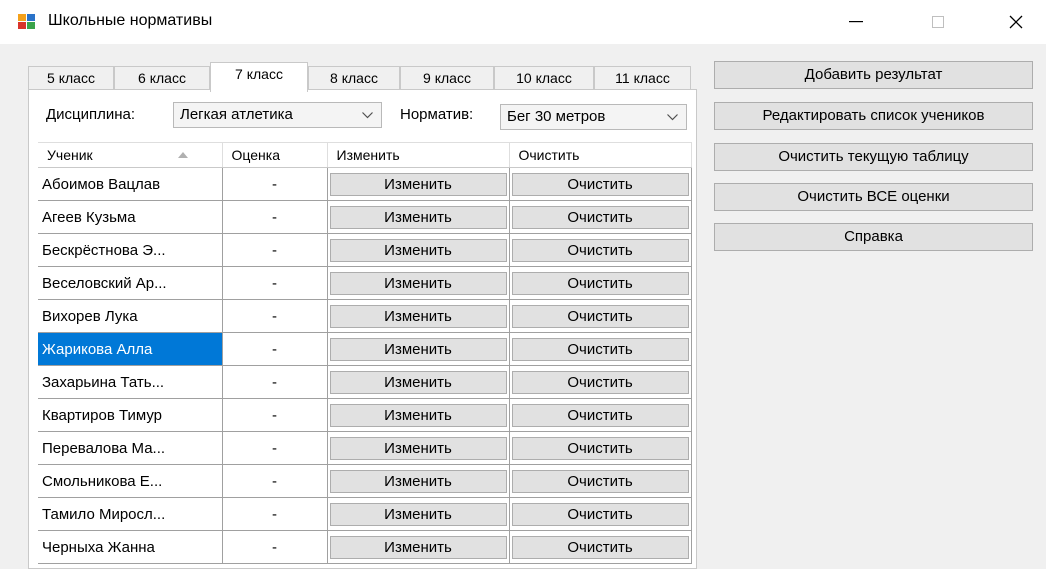 This screenshot has width=1046, height=569. I want to click on norm-select: Бег 30 метров, so click(593, 117).